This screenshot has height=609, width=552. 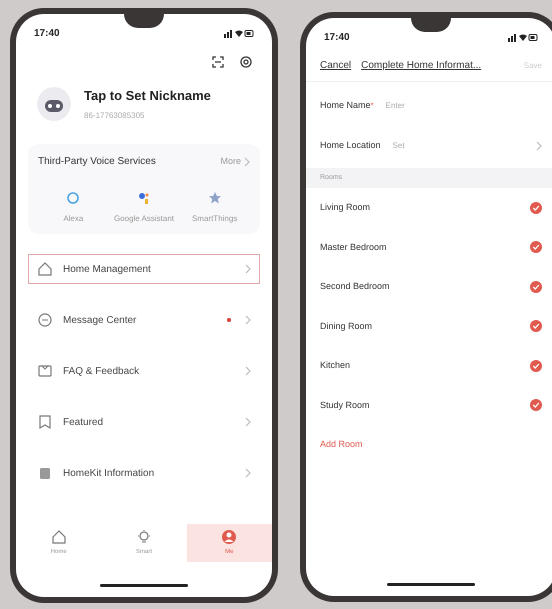 I want to click on menu-item: HomeKit Information, so click(x=144, y=473).